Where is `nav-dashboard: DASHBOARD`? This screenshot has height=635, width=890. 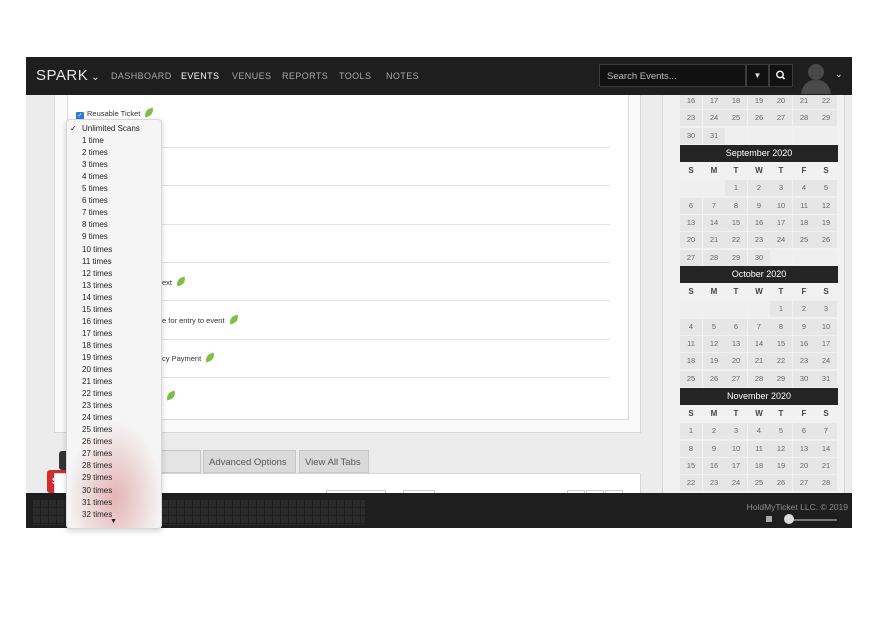 nav-dashboard: DASHBOARD is located at coordinates (141, 76).